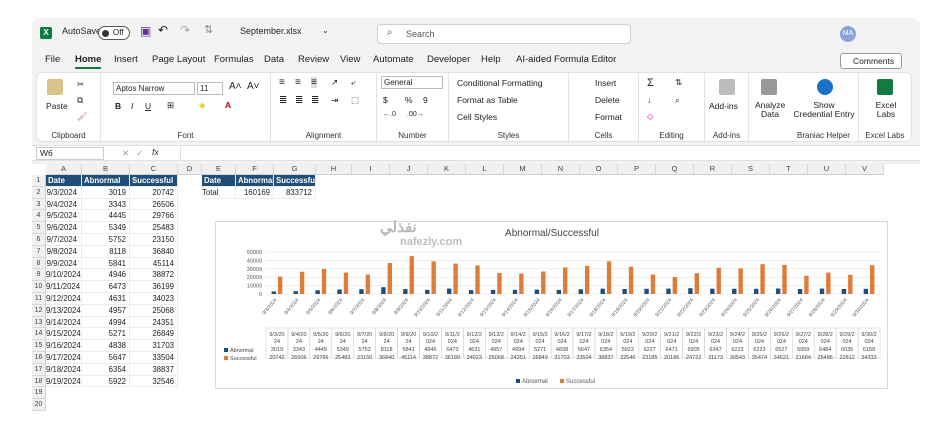 This screenshot has width=952, height=426. What do you see at coordinates (39, 287) in the screenshot?
I see `row-header: 10` at bounding box center [39, 287].